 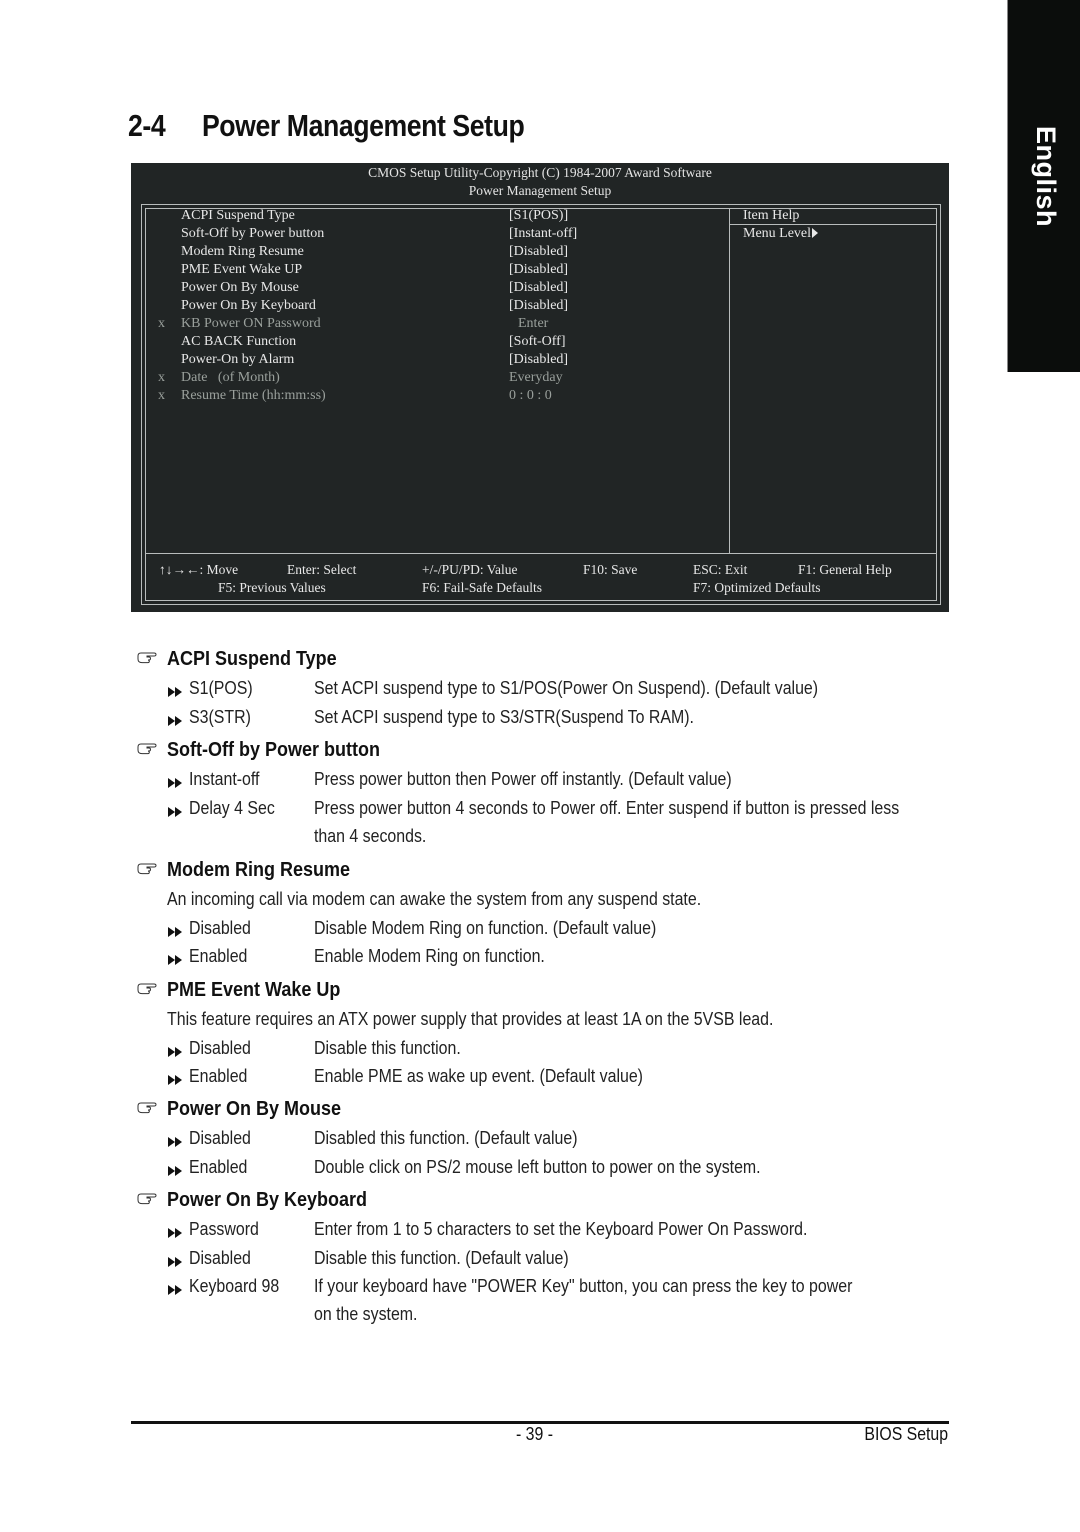 What do you see at coordinates (757, 587) in the screenshot?
I see `key-optimized-defaults: F7: Optimized Defaults` at bounding box center [757, 587].